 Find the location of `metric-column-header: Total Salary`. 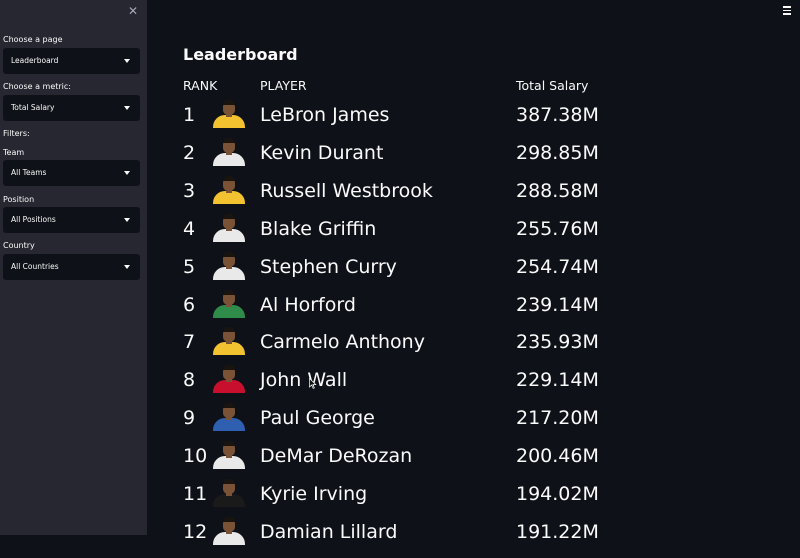

metric-column-header: Total Salary is located at coordinates (552, 85).